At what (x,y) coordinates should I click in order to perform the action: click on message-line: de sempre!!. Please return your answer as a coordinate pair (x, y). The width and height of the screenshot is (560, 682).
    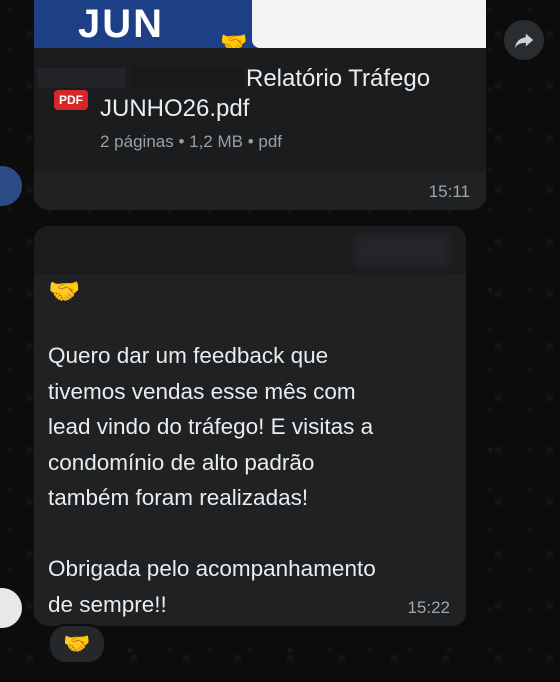
    Looking at the image, I should click on (107, 604).